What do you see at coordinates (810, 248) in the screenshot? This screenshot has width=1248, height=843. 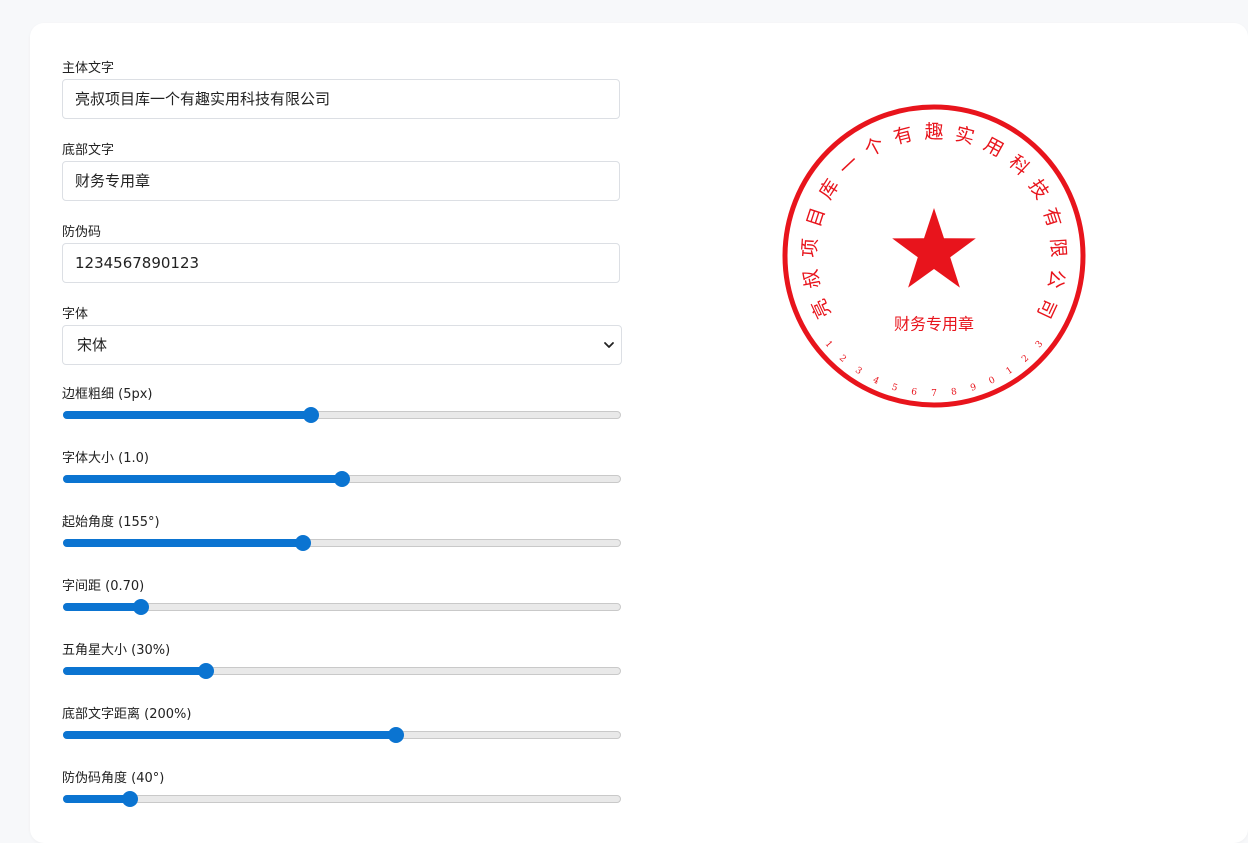 I see `seal-main-char: 项` at bounding box center [810, 248].